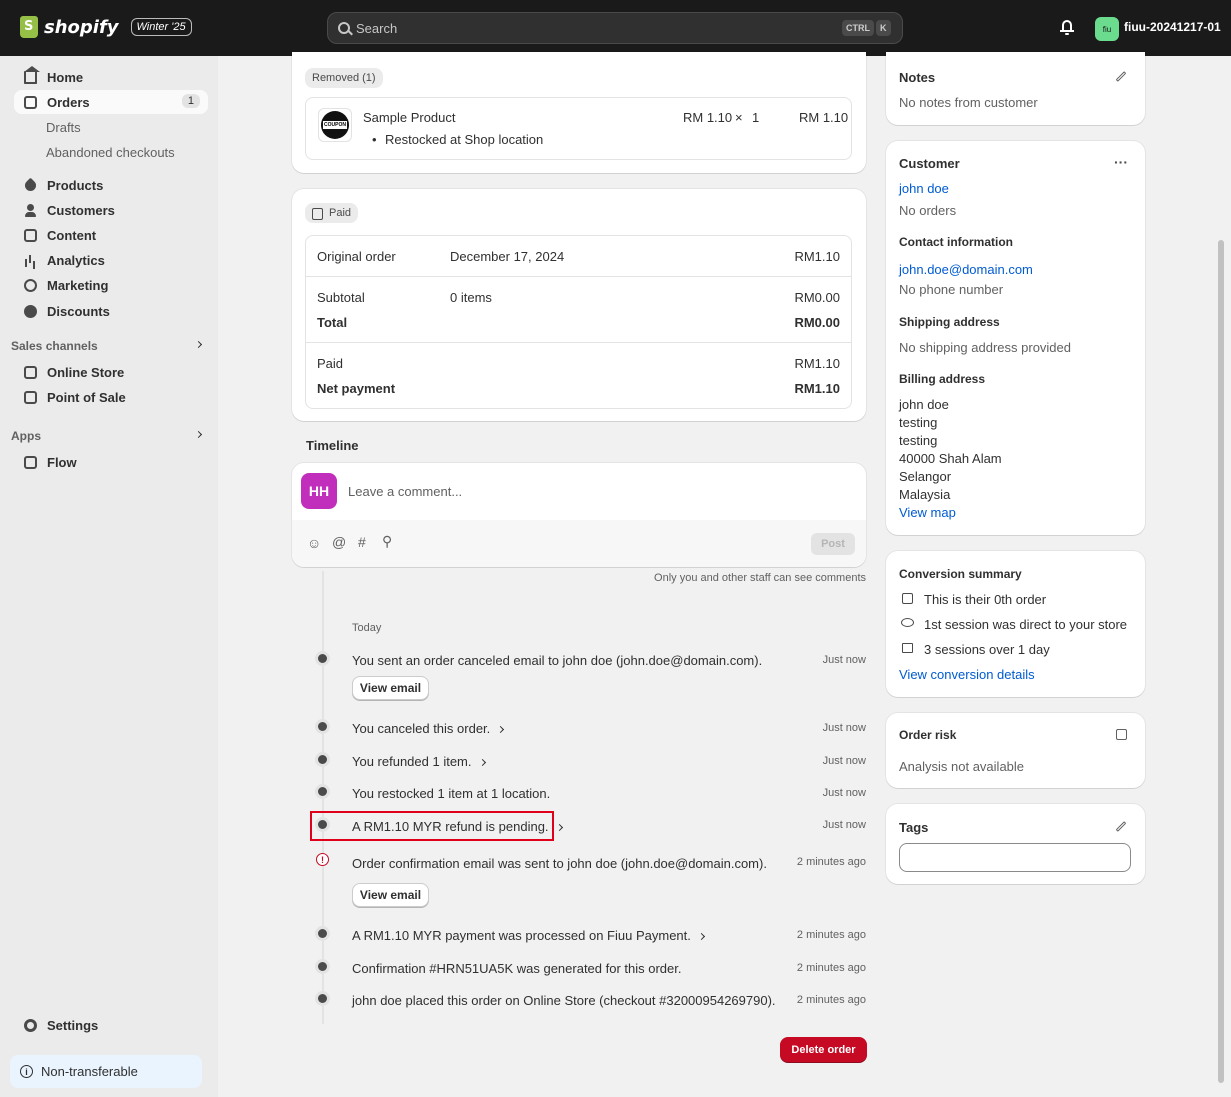 This screenshot has width=1231, height=1097. What do you see at coordinates (823, 1049) in the screenshot?
I see `delete-order-button: Delete order` at bounding box center [823, 1049].